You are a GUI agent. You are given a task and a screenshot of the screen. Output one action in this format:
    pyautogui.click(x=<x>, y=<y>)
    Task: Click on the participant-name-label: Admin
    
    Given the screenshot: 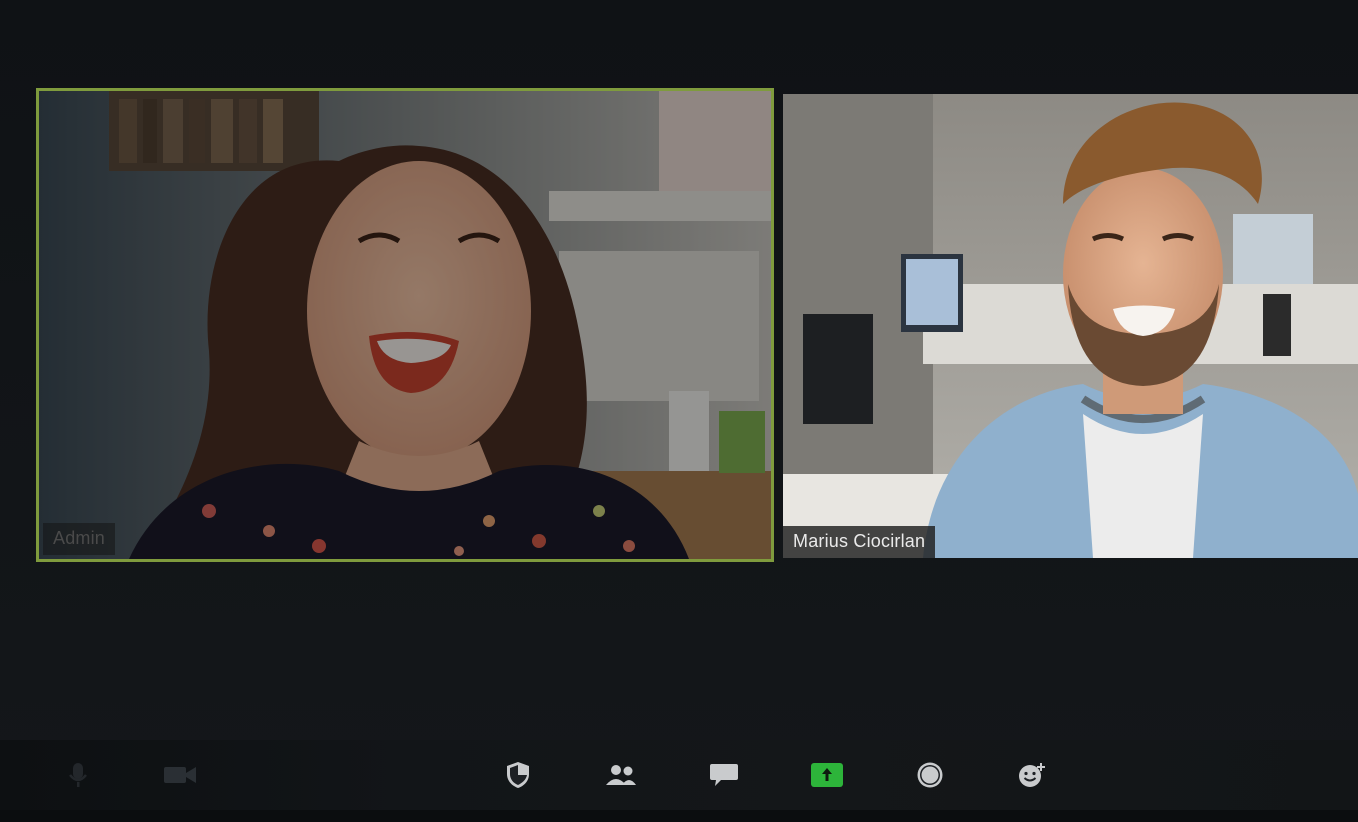 What is the action you would take?
    pyautogui.click(x=79, y=539)
    